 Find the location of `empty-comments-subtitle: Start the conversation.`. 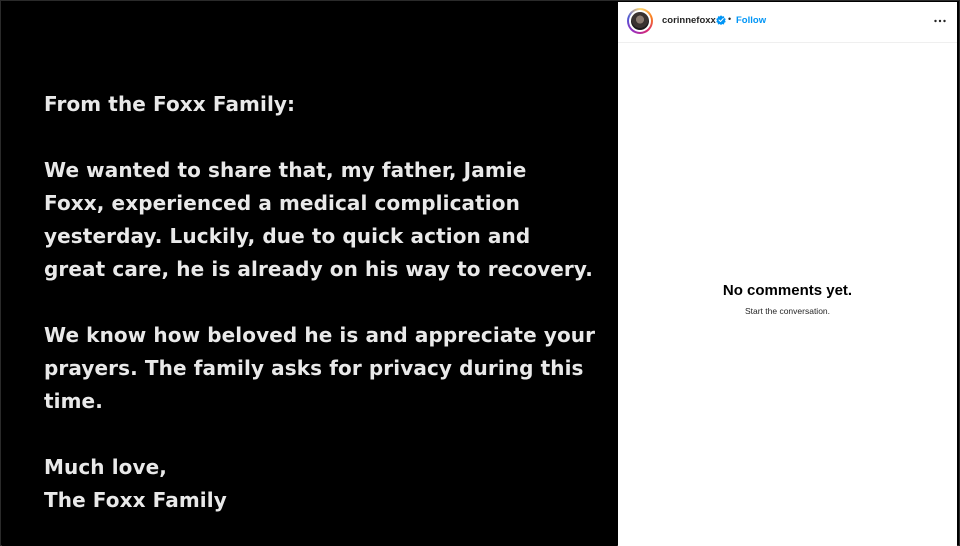

empty-comments-subtitle: Start the conversation. is located at coordinates (787, 311).